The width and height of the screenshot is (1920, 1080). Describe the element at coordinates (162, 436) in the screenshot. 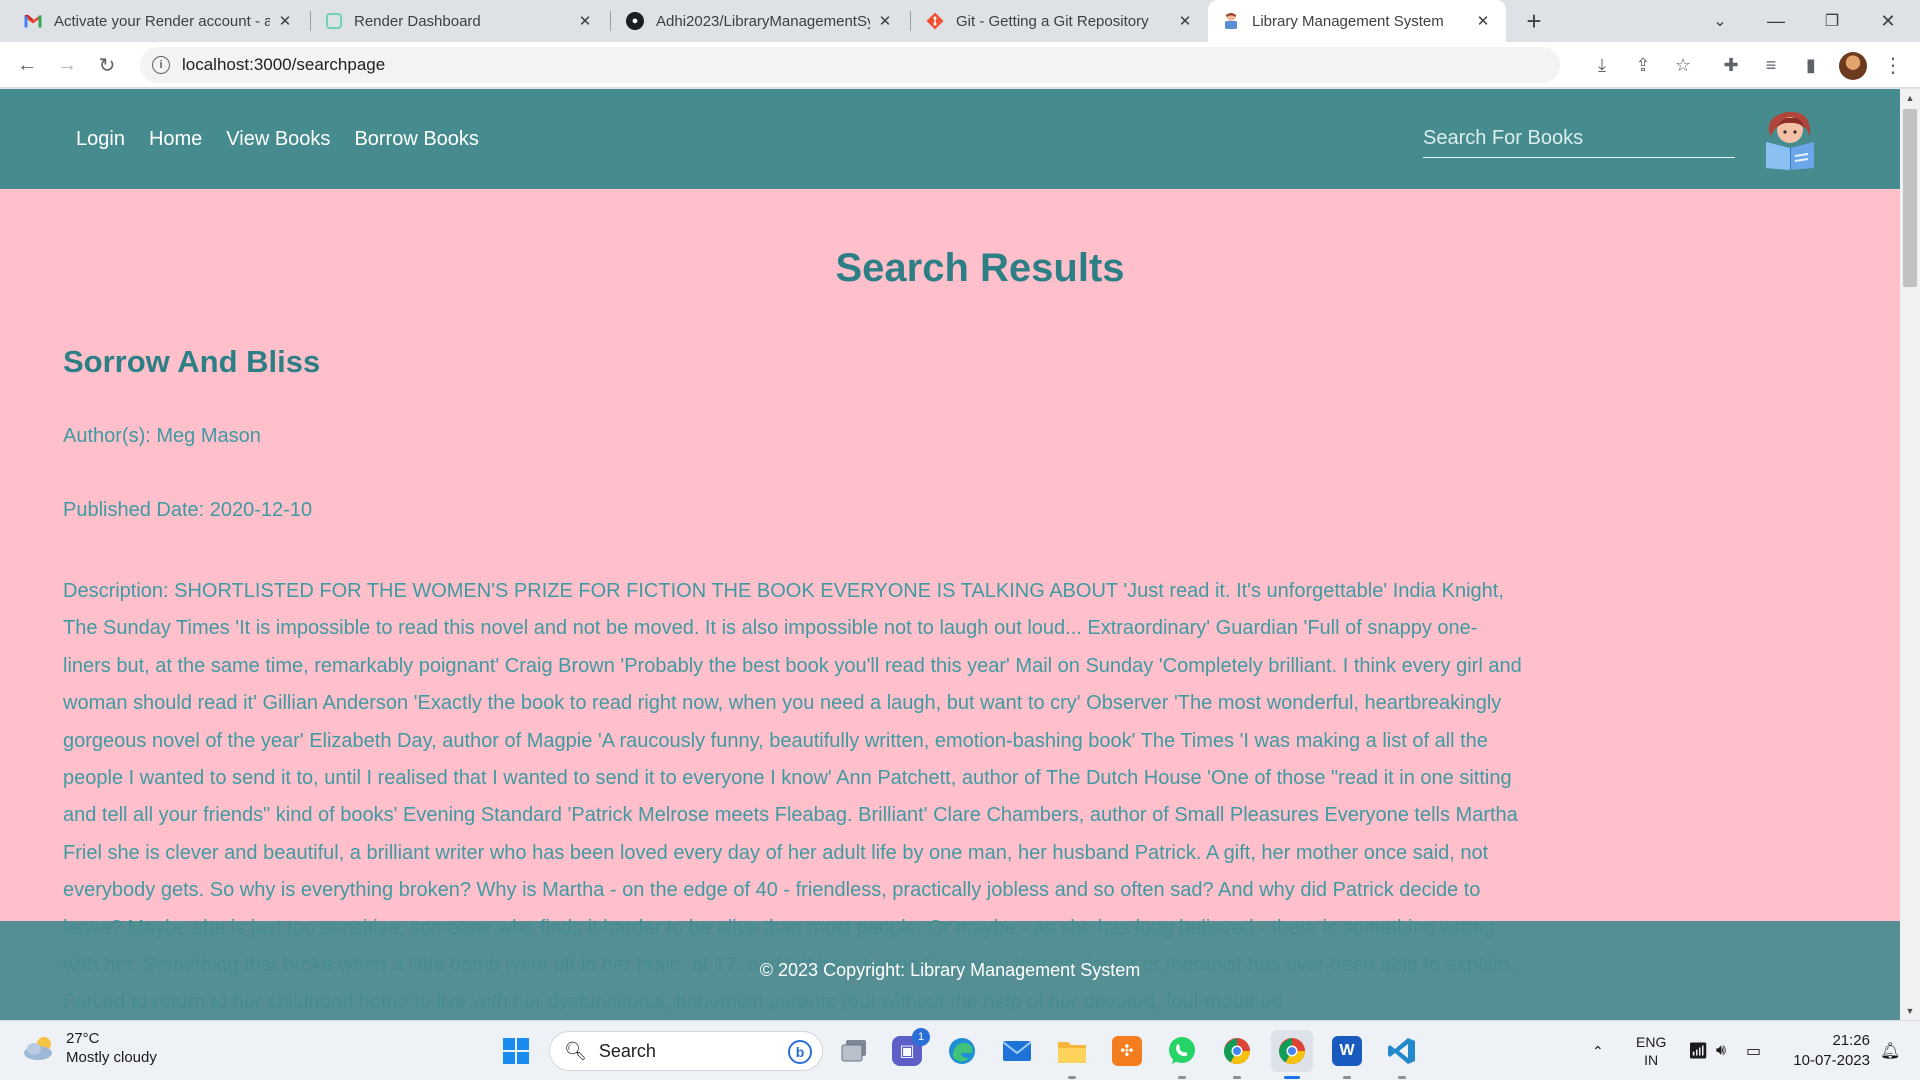

I see `book-authors: Author(s): Meg Mason` at that location.